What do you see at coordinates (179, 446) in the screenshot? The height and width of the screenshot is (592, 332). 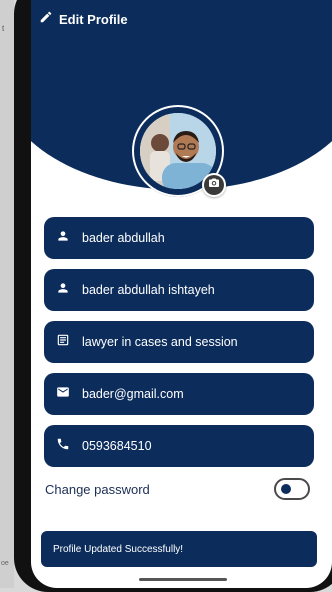 I see `phone-field: 0593684510` at bounding box center [179, 446].